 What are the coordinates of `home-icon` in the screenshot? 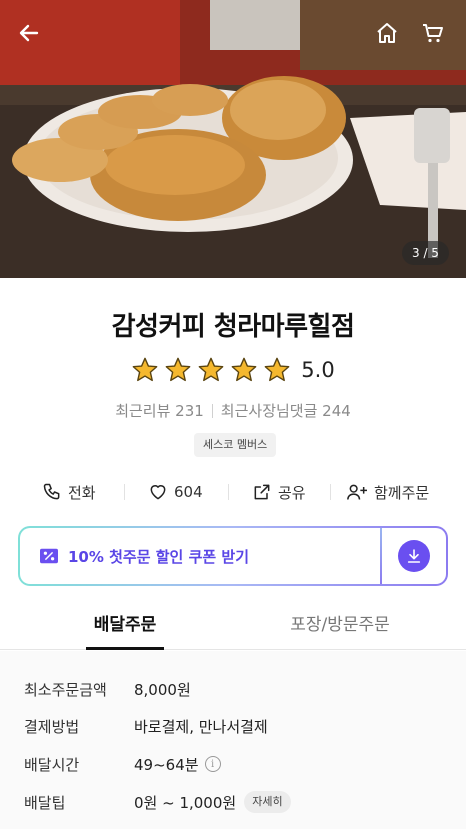 It's located at (387, 33).